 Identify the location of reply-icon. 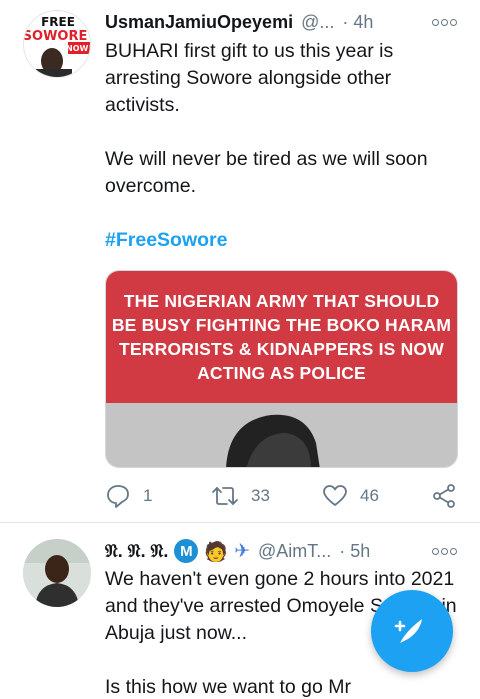
(118, 496).